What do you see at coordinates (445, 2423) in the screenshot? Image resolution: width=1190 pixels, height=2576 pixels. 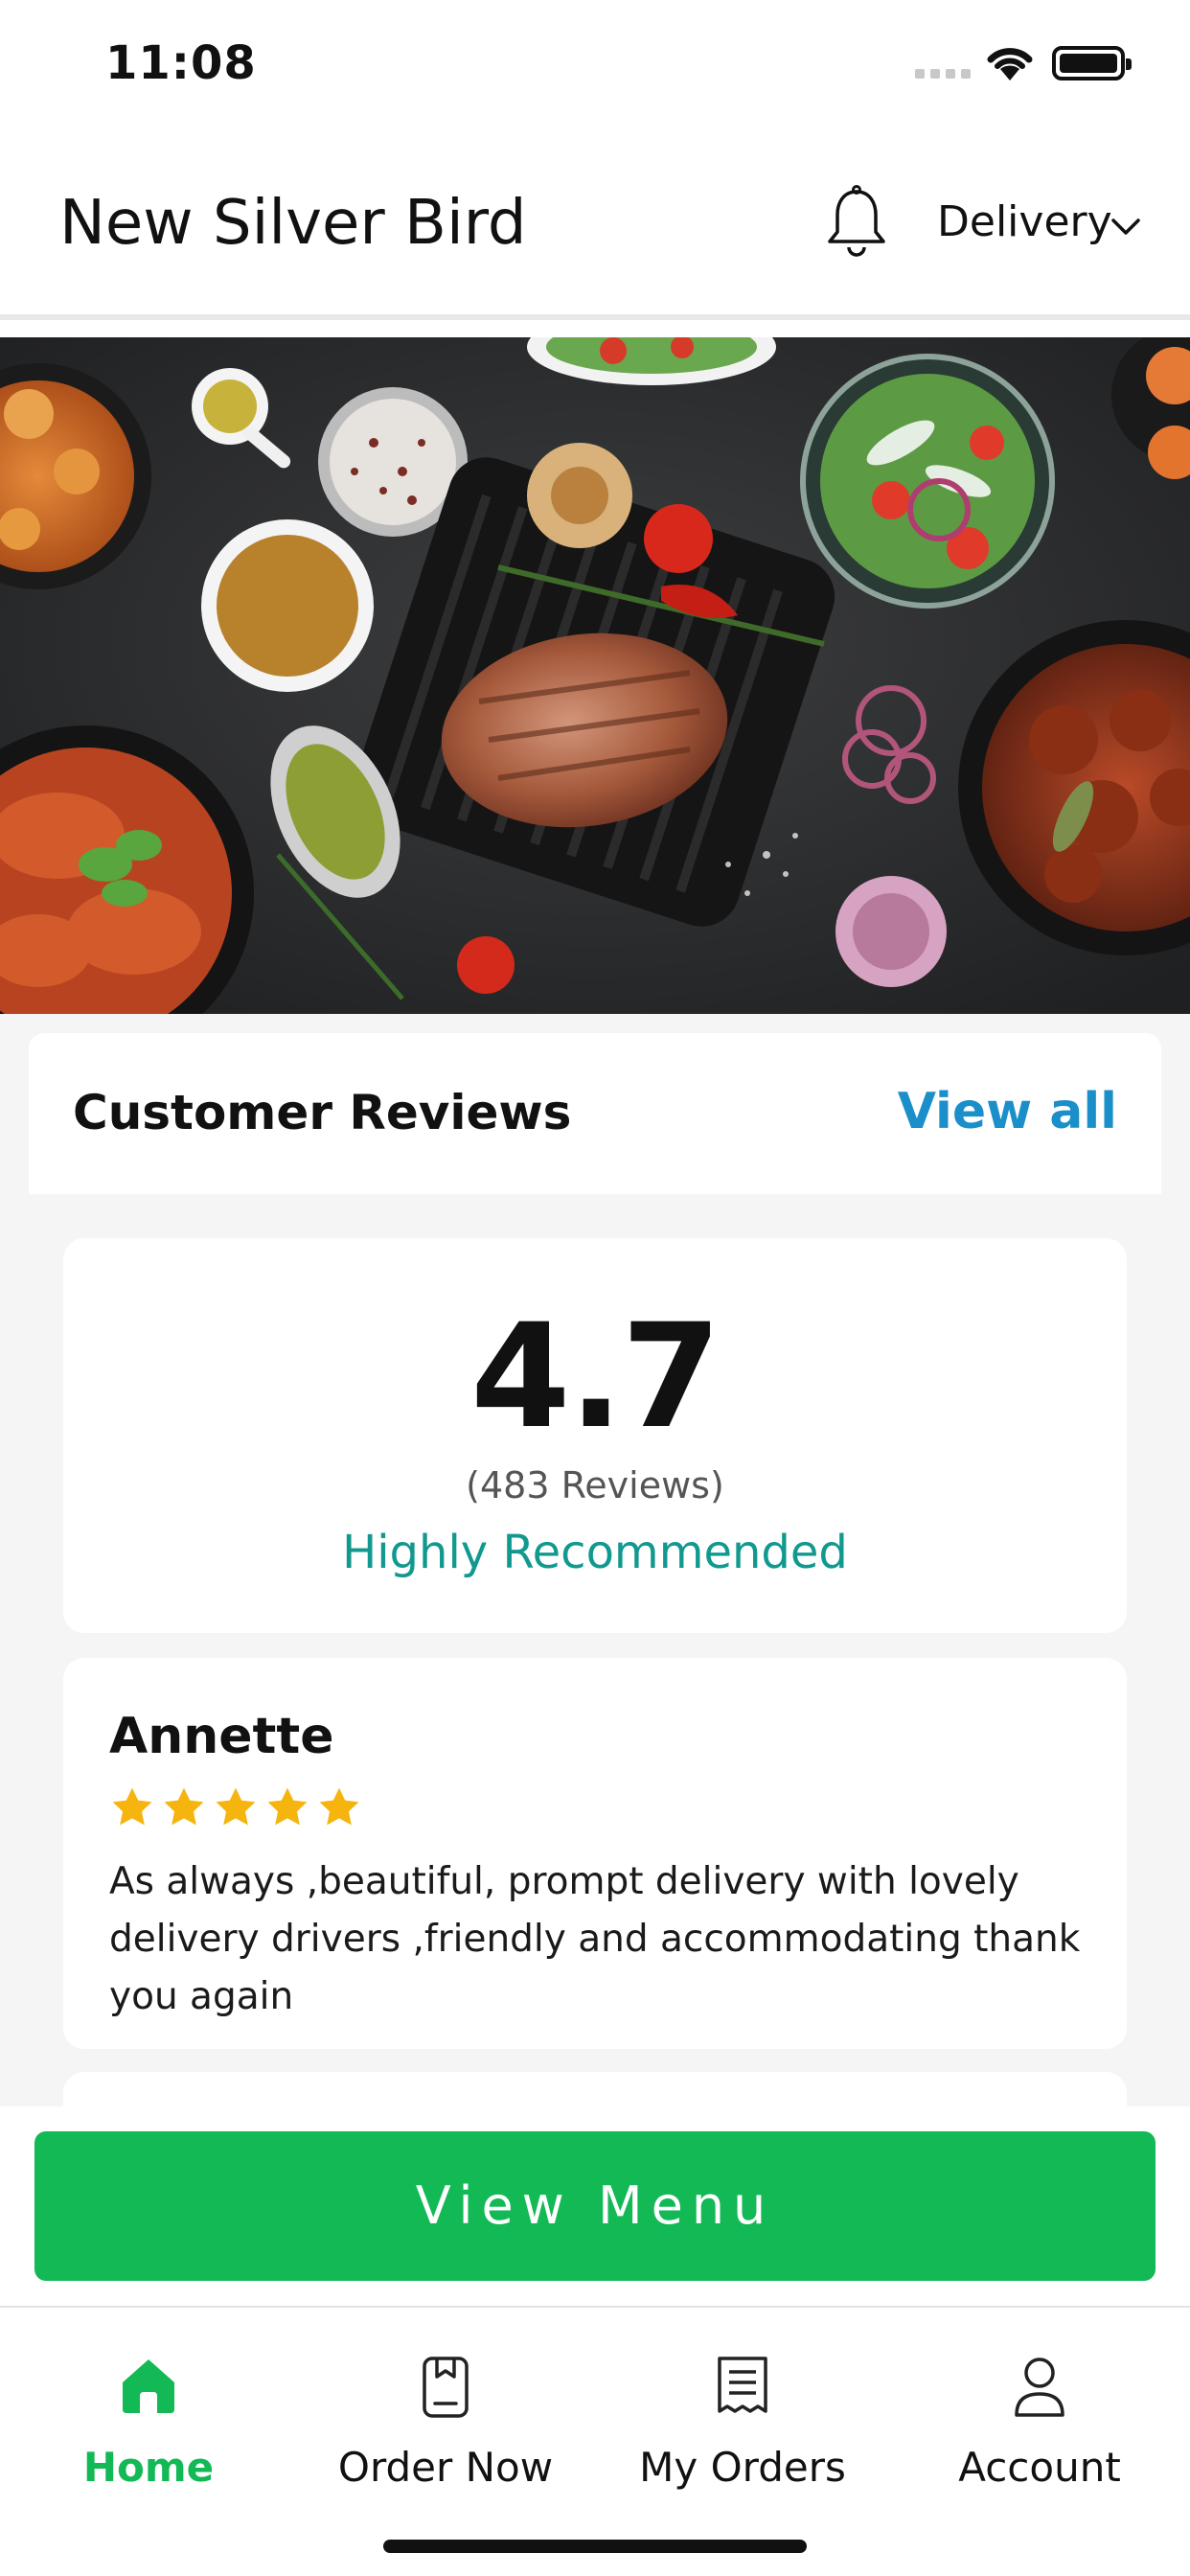 I see `tab-order-now: Order Now` at bounding box center [445, 2423].